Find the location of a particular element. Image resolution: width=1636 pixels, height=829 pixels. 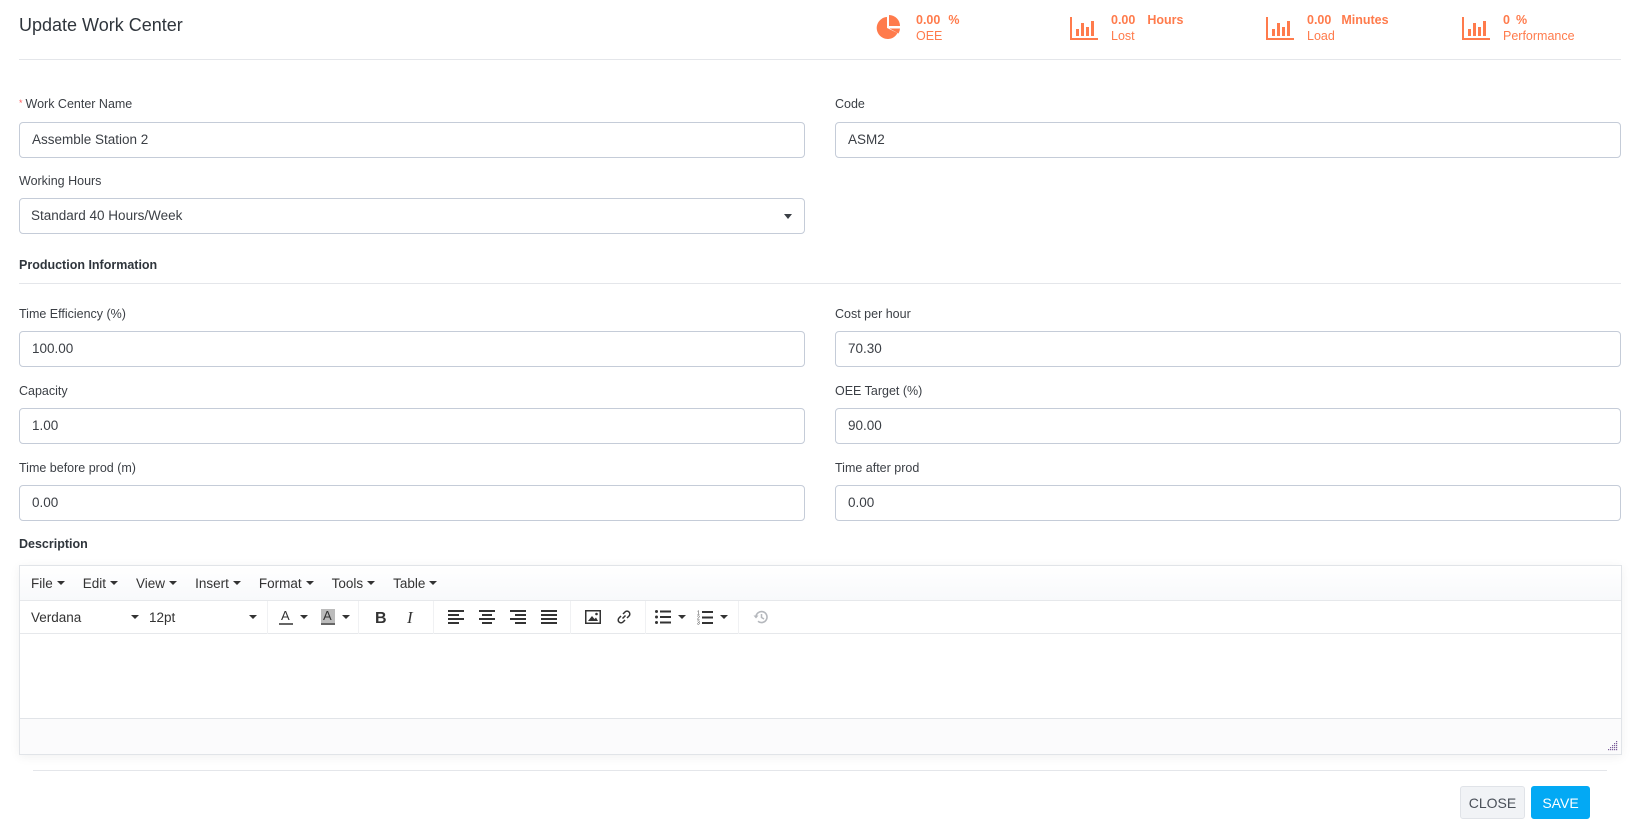

restore-draft-button is located at coordinates (760, 617).